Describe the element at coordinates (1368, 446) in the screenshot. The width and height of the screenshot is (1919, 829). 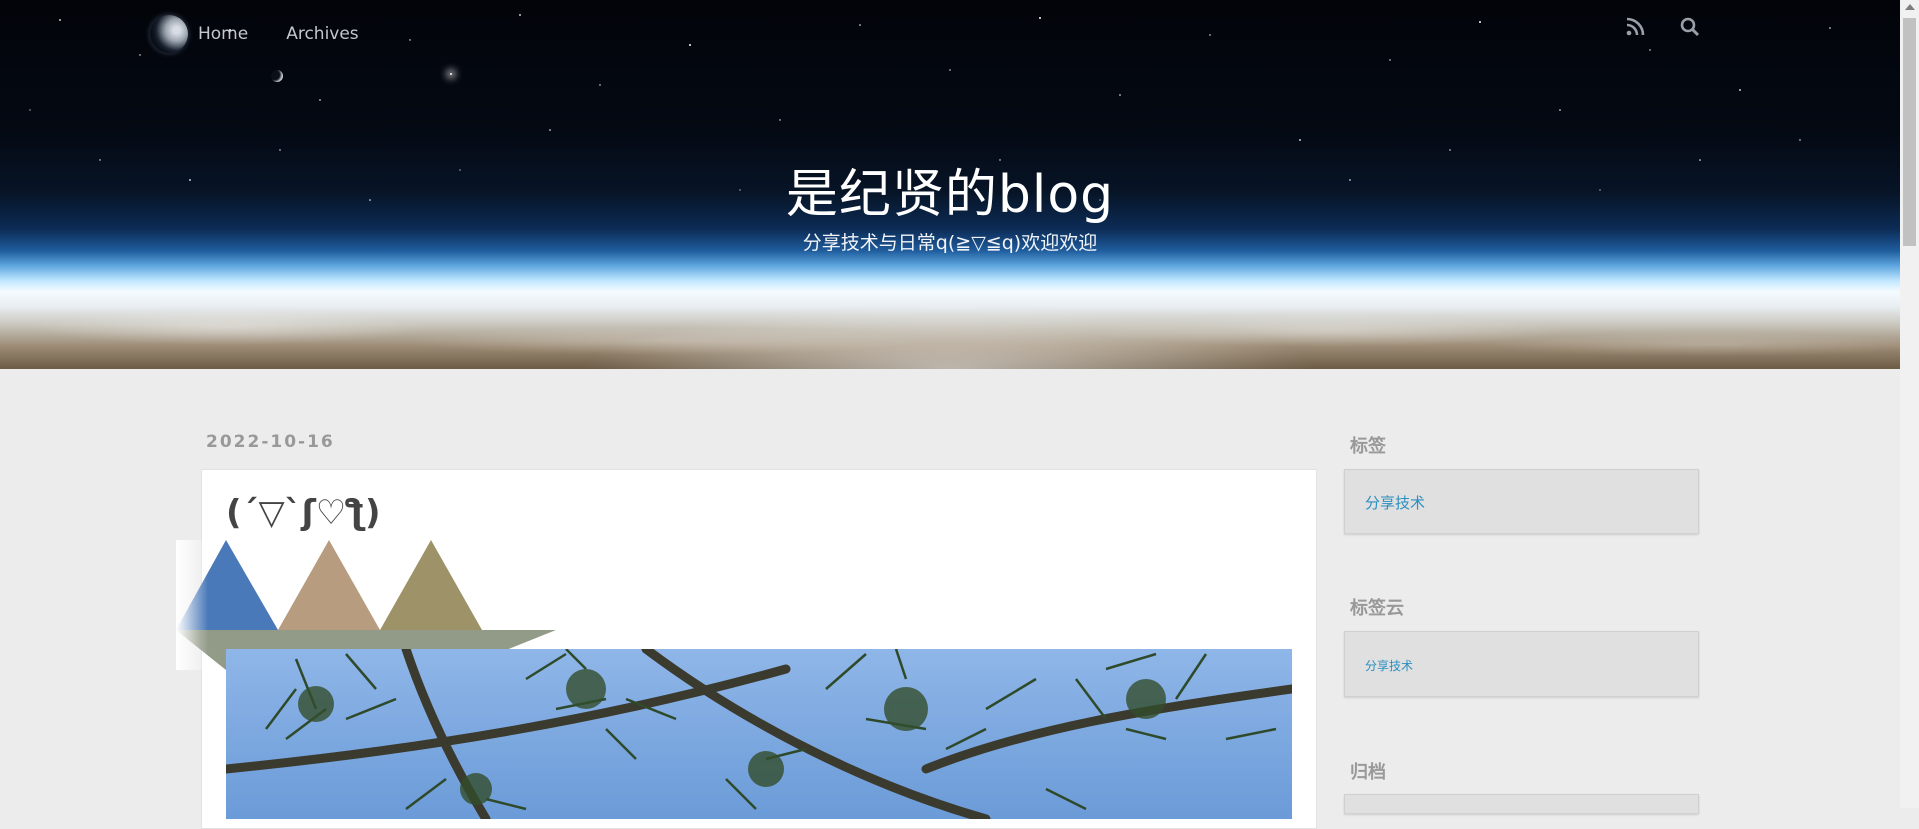
I see `tags-widget-title: 标签` at that location.